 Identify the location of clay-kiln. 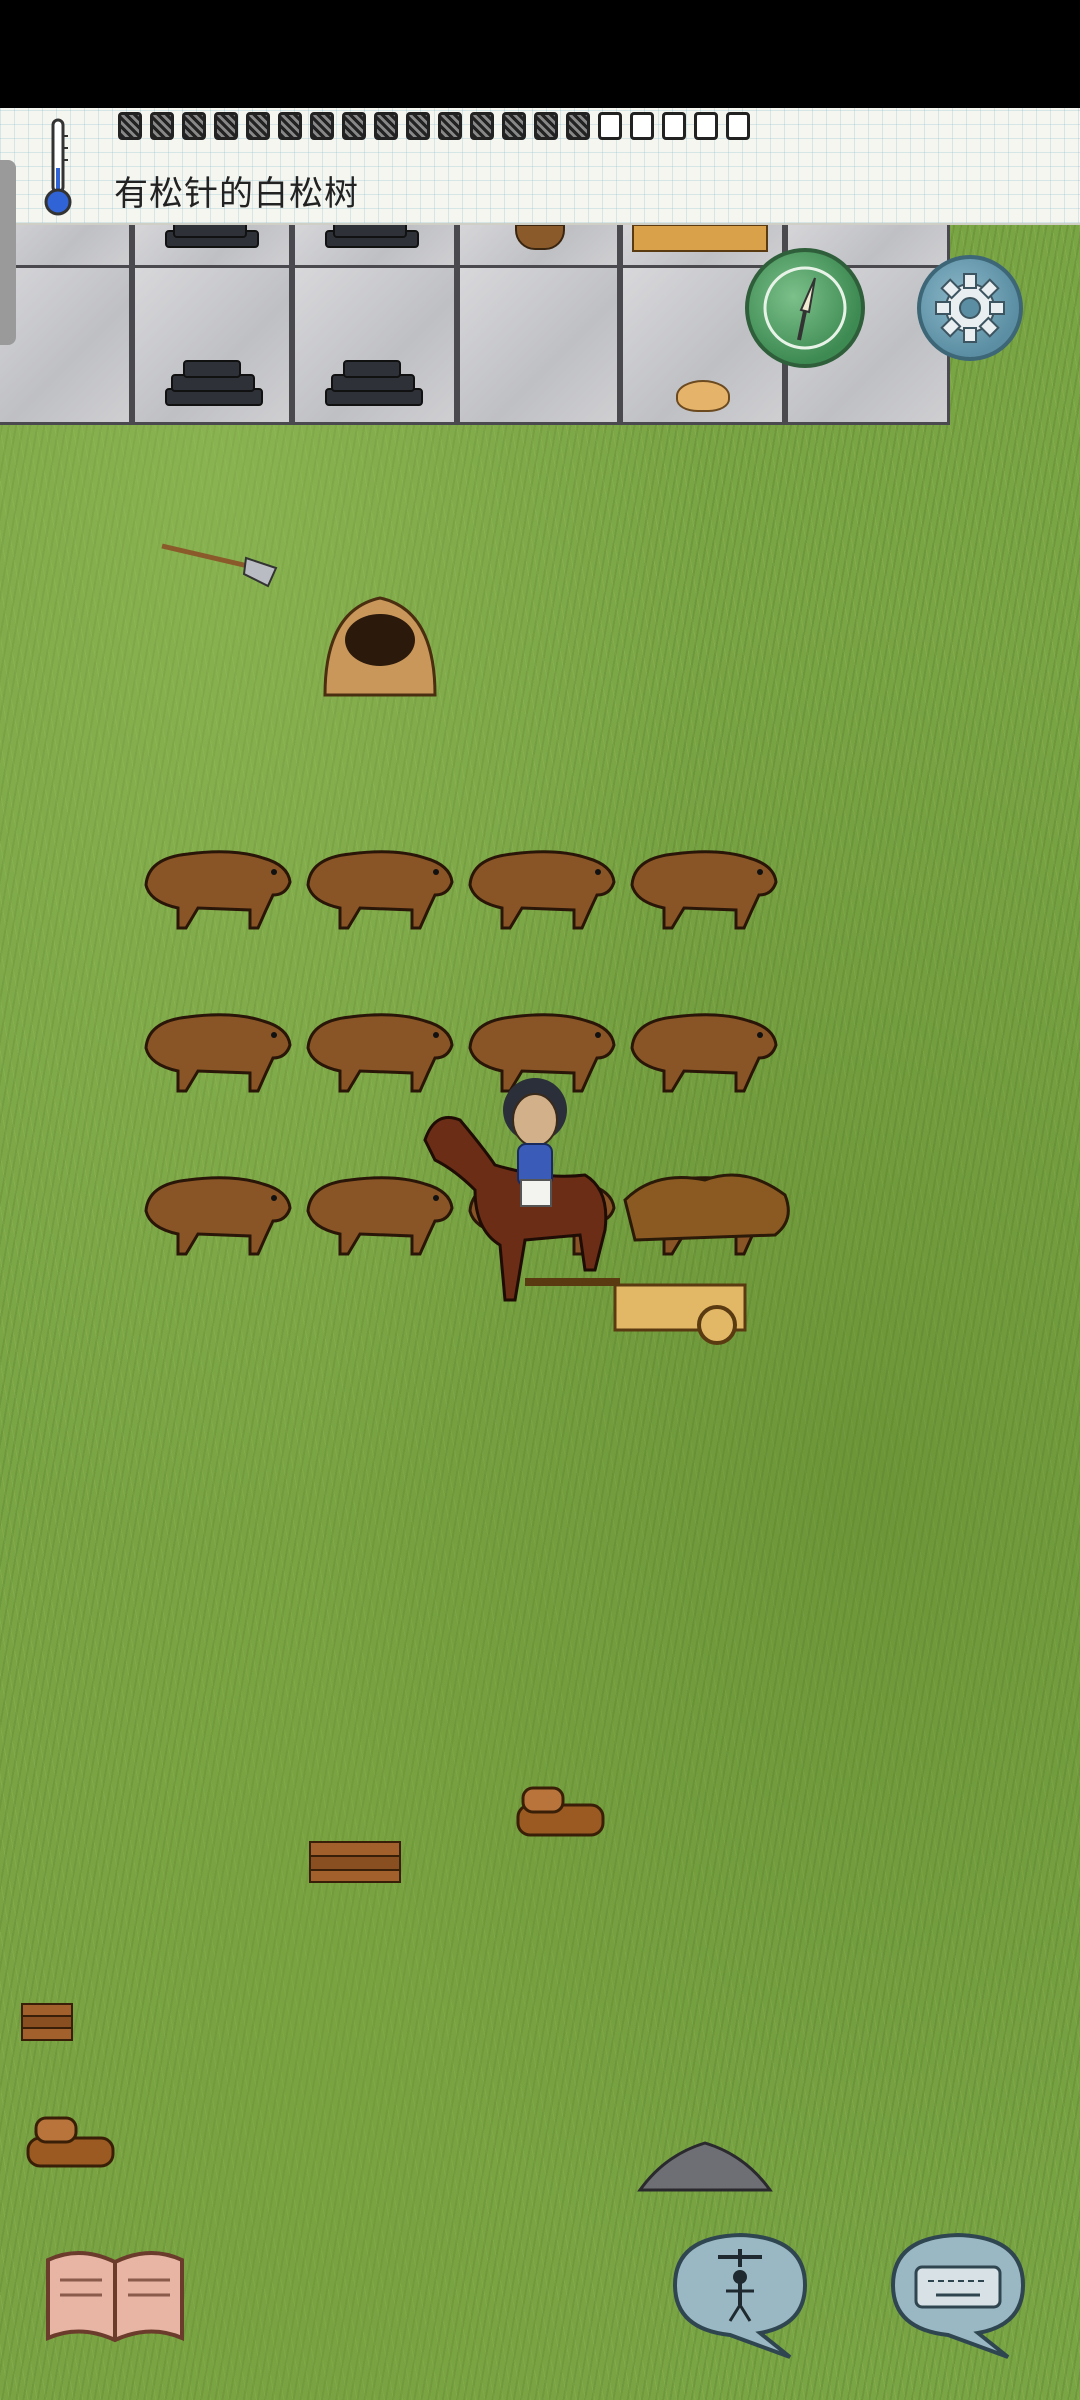
(380, 645).